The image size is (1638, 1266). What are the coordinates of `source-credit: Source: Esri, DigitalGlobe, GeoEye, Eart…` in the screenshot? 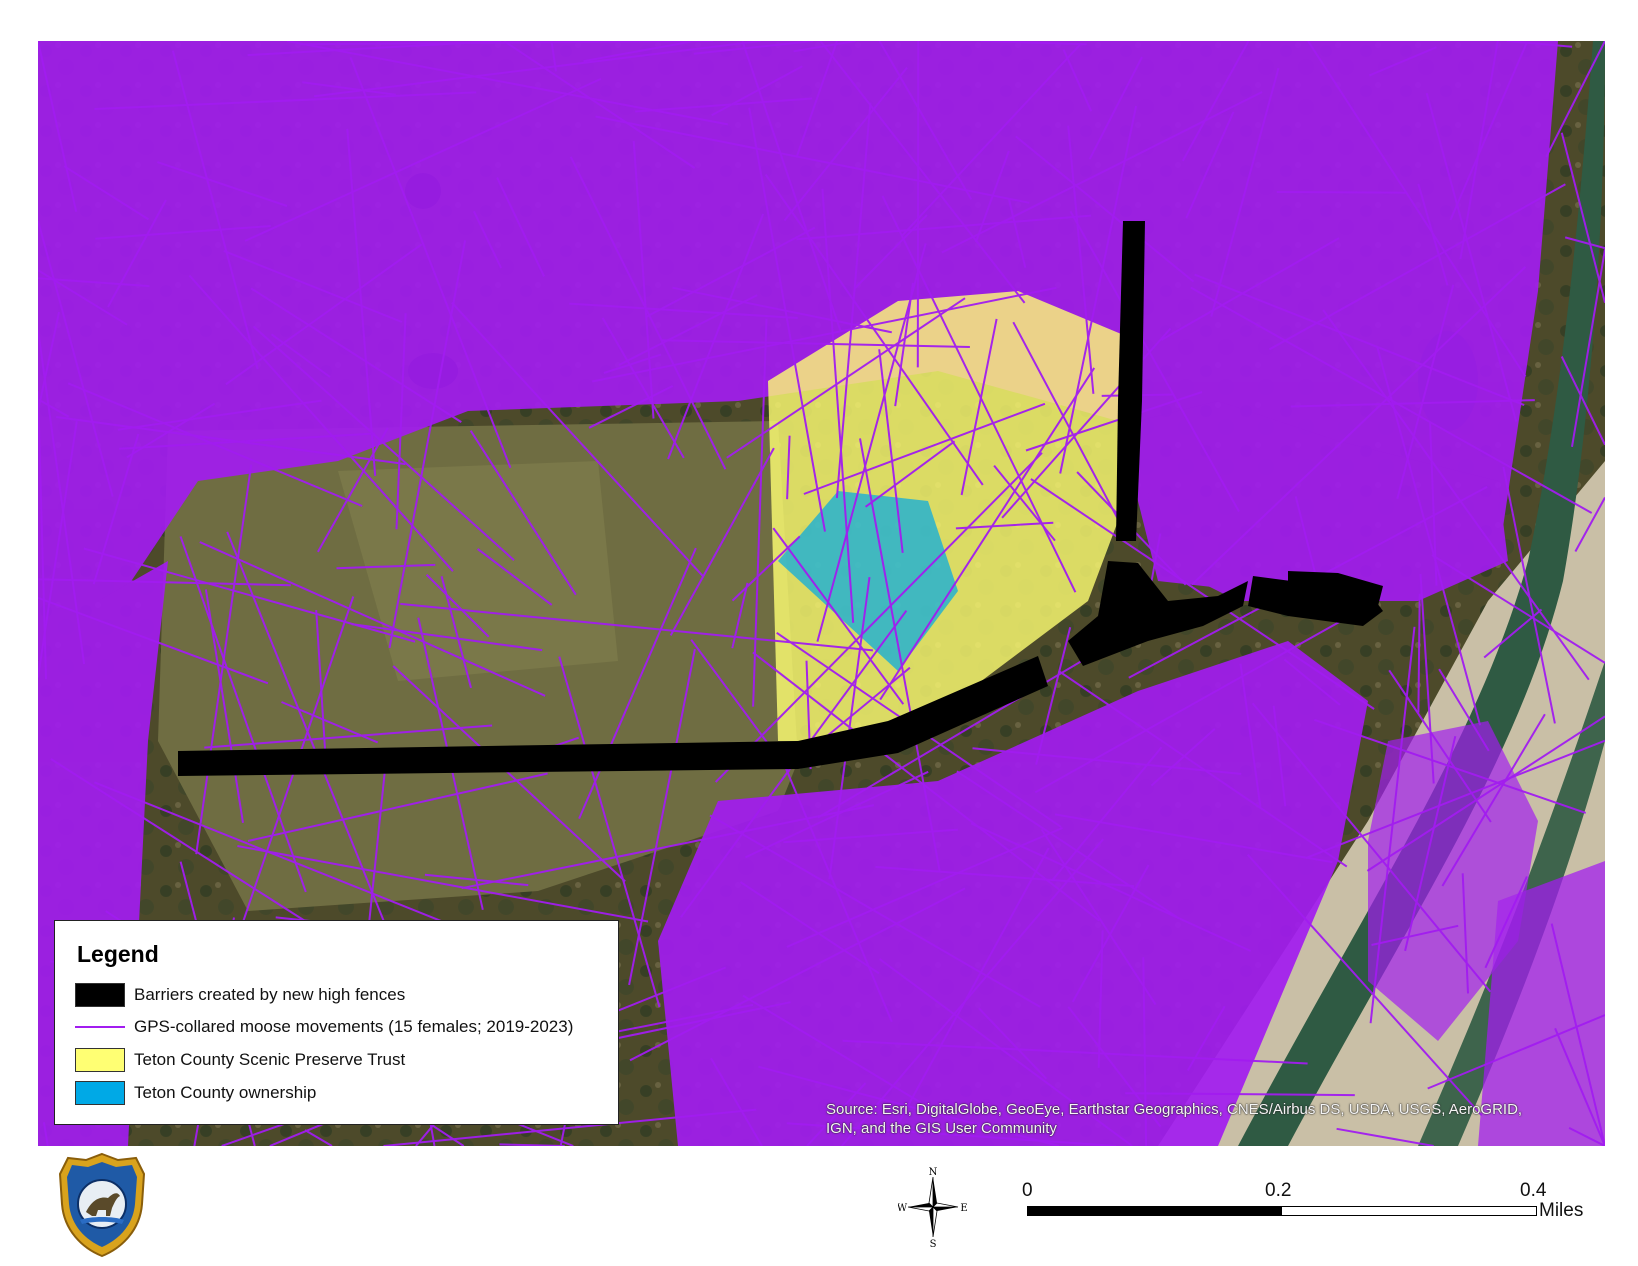 It's located at (1174, 1119).